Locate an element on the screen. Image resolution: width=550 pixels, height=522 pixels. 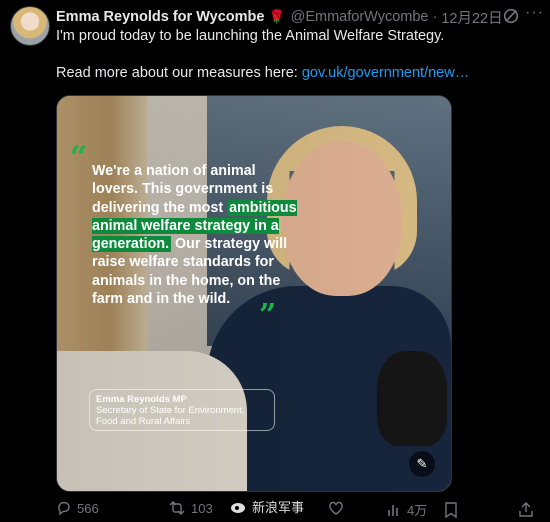
views-count: 4万 is located at coordinates (417, 510).